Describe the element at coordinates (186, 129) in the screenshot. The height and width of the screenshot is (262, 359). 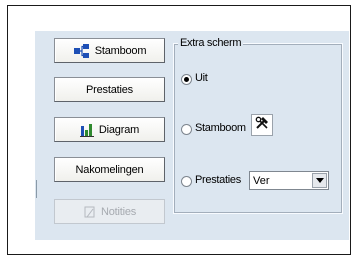
I see `radio-stamboom` at that location.